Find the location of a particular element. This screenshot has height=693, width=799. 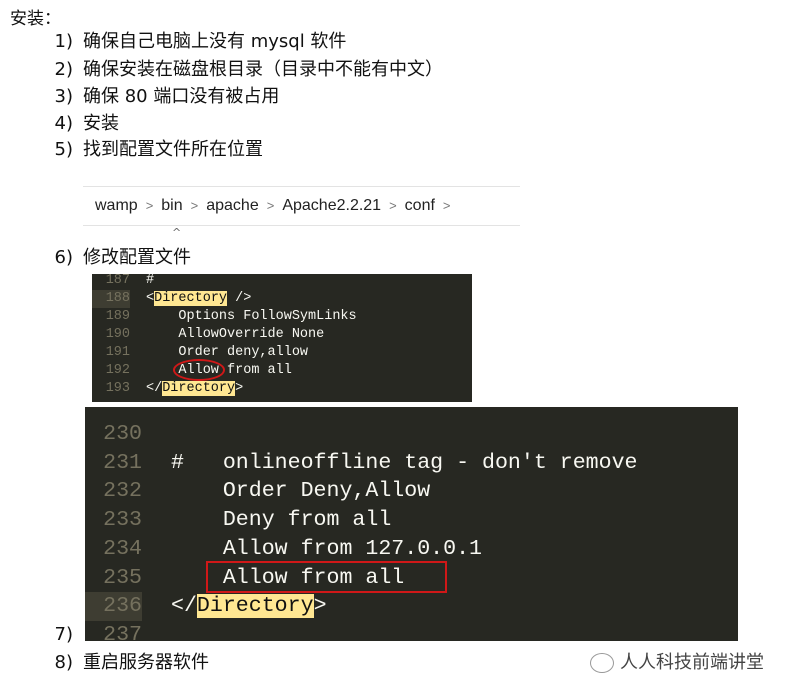

step-number: 2) is located at coordinates (63, 69).